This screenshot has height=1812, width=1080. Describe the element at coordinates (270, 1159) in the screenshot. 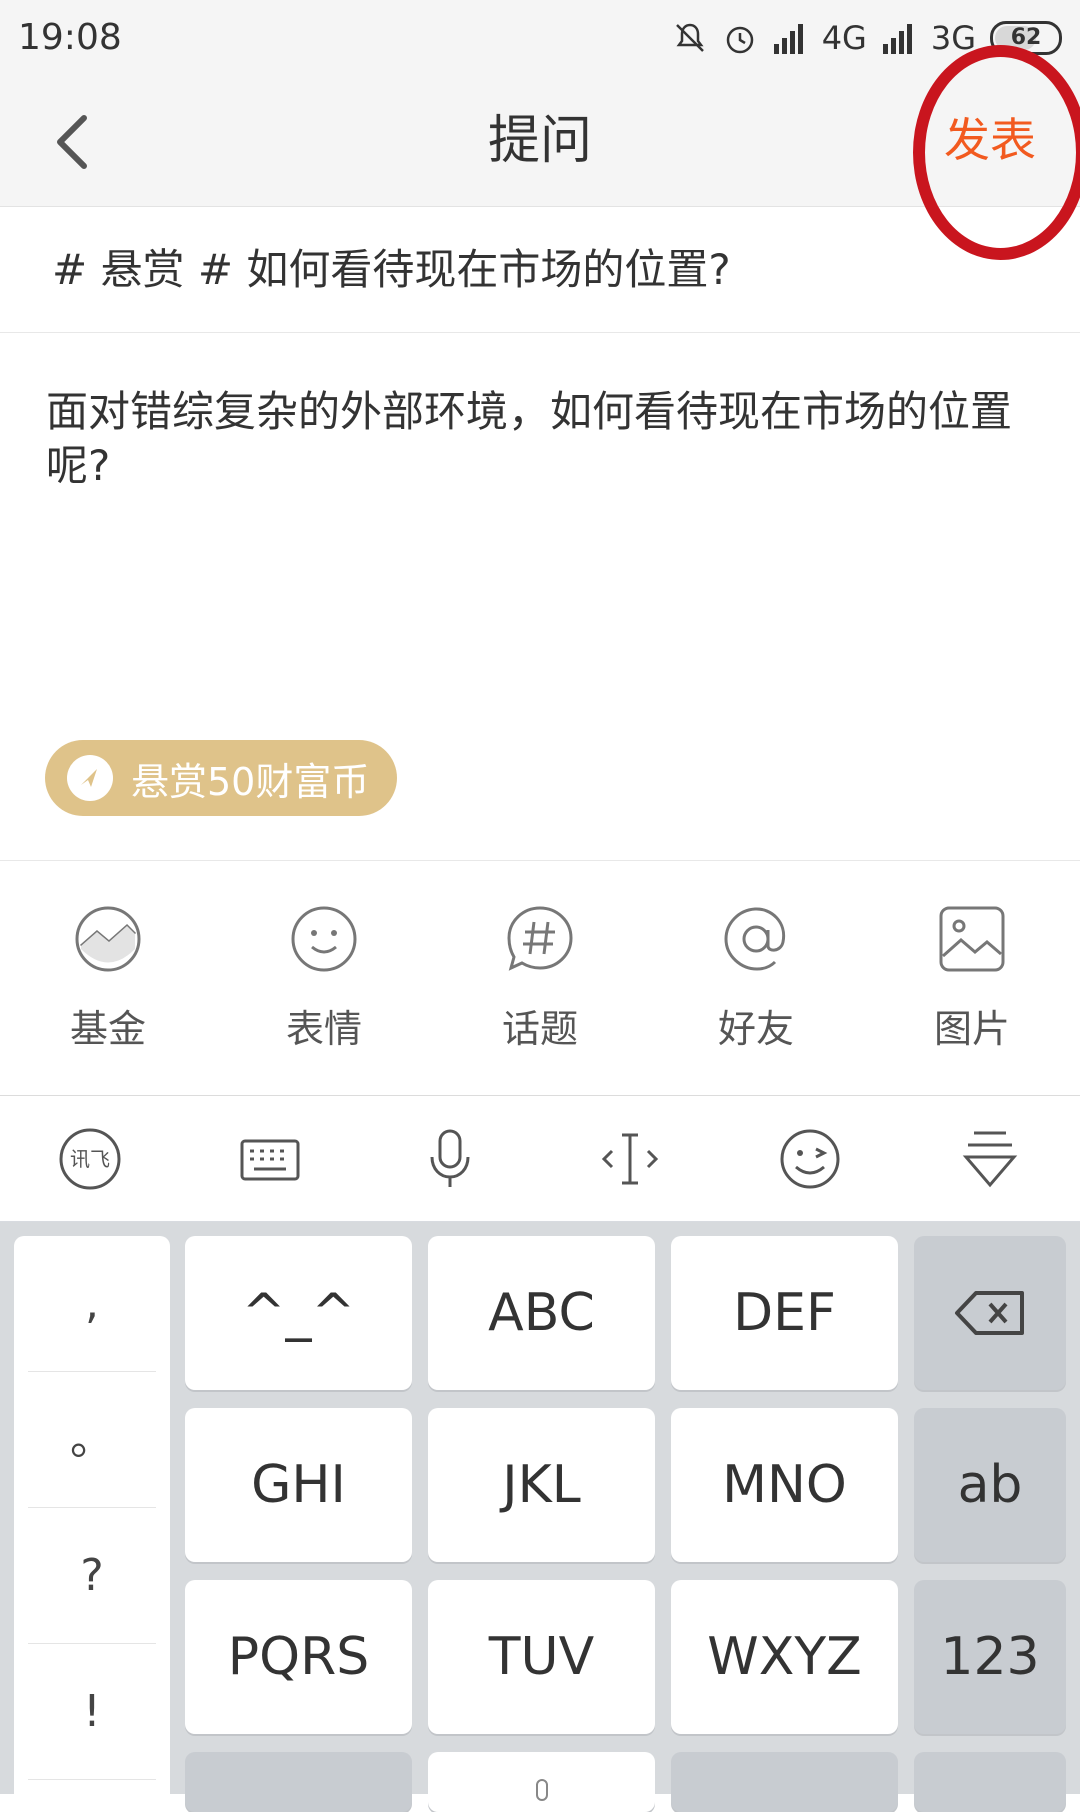

I see `keyboard-icon` at that location.